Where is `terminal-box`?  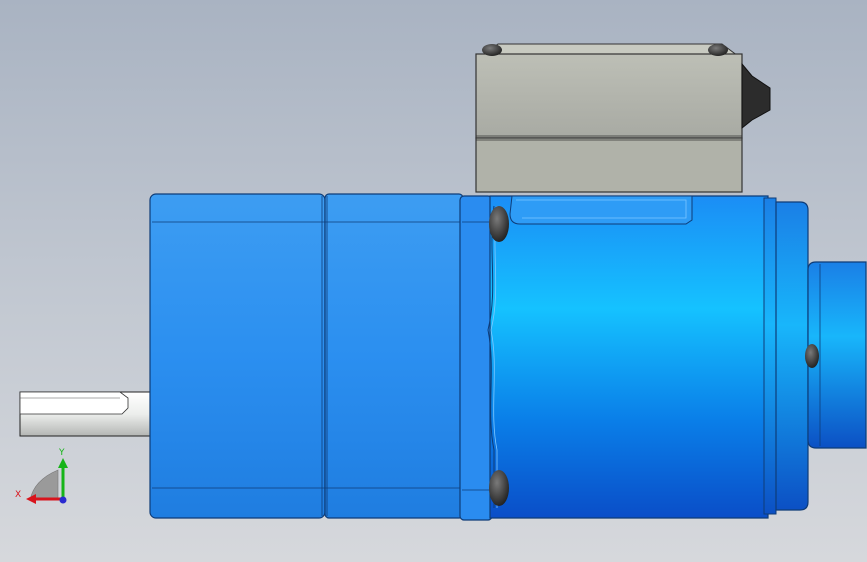 terminal-box is located at coordinates (623, 118).